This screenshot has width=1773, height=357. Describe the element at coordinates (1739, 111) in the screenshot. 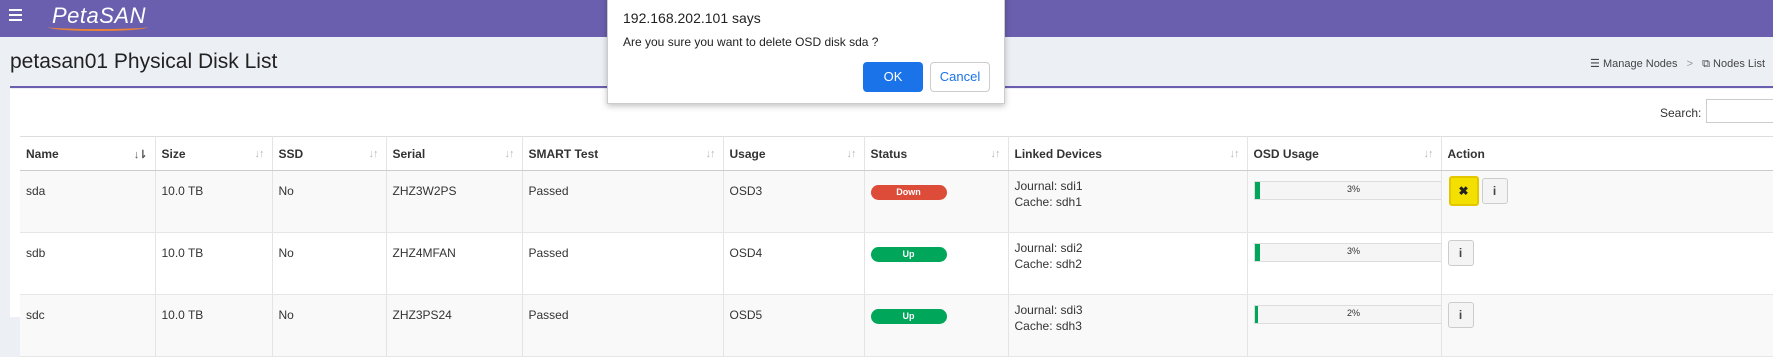

I see `search-input` at that location.